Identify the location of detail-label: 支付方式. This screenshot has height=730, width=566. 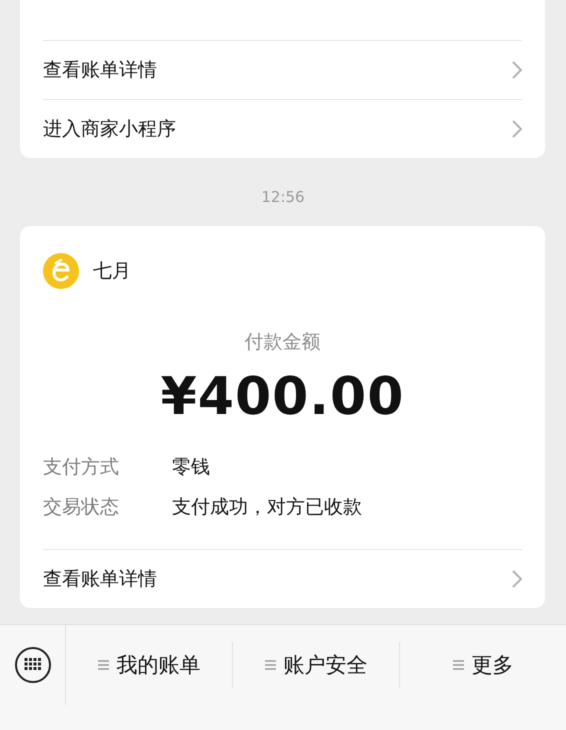
(81, 467).